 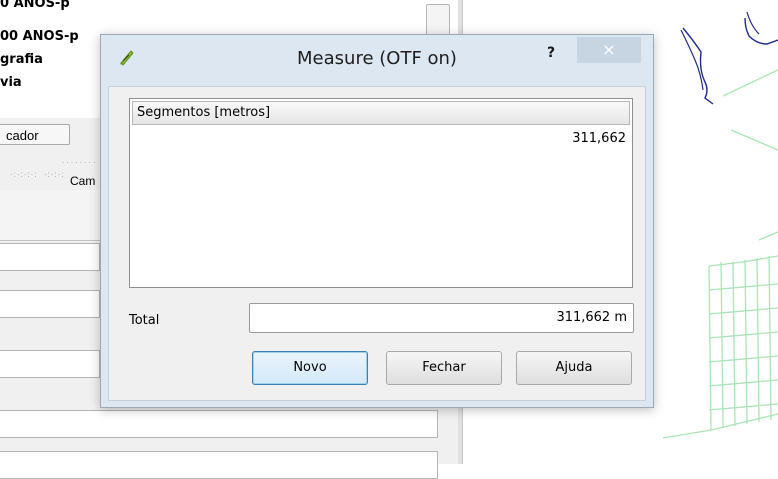 I want to click on close-icon: ×, so click(x=609, y=49).